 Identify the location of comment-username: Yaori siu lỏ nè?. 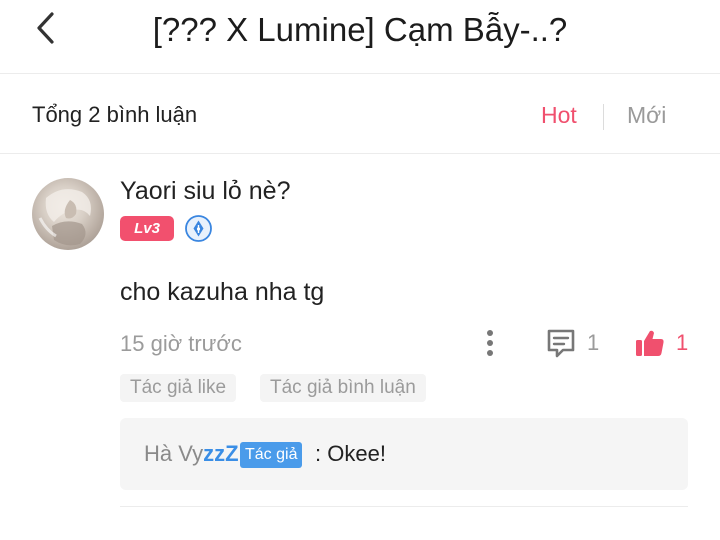
(205, 191).